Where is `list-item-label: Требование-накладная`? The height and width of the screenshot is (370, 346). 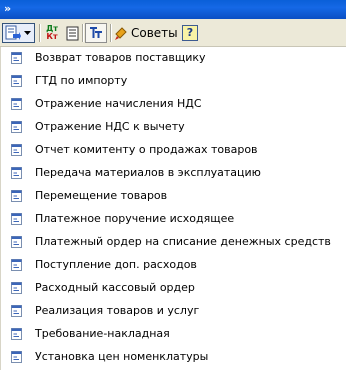
list-item-label: Требование-накладная is located at coordinates (102, 333).